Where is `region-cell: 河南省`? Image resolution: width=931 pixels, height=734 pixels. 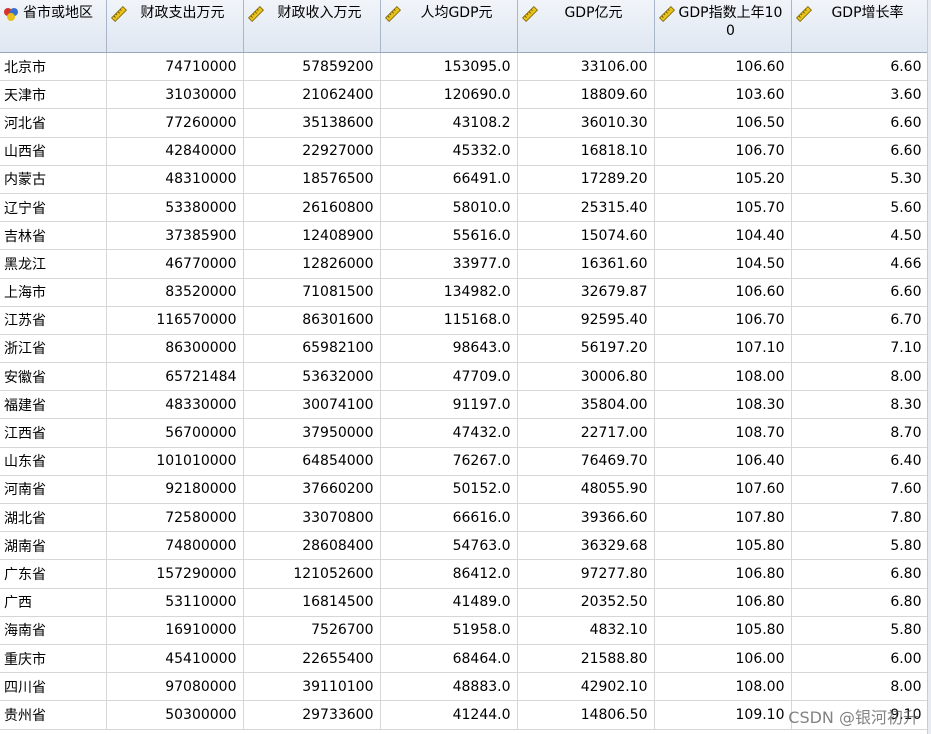 region-cell: 河南省 is located at coordinates (53, 490).